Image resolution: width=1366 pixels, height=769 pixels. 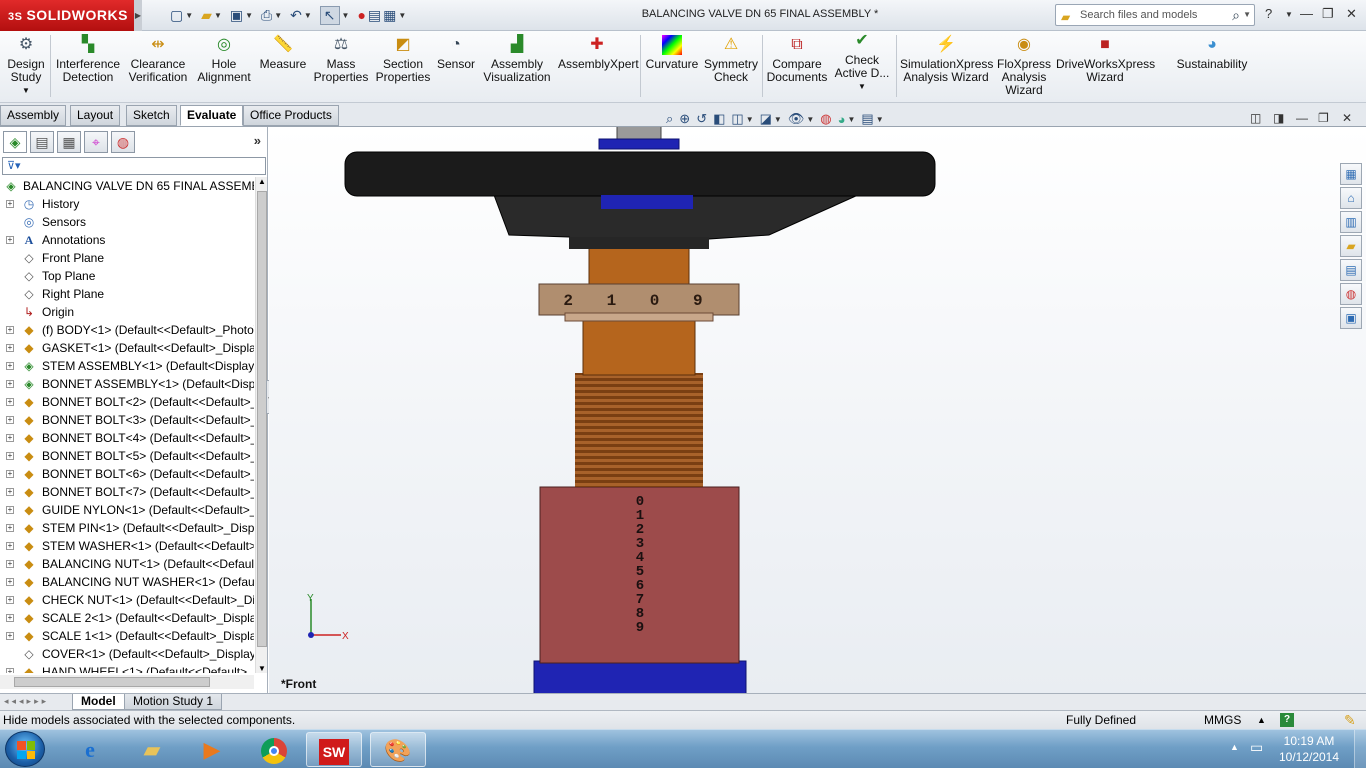 I want to click on doc-minimize-icon: —, so click(x=1302, y=118).